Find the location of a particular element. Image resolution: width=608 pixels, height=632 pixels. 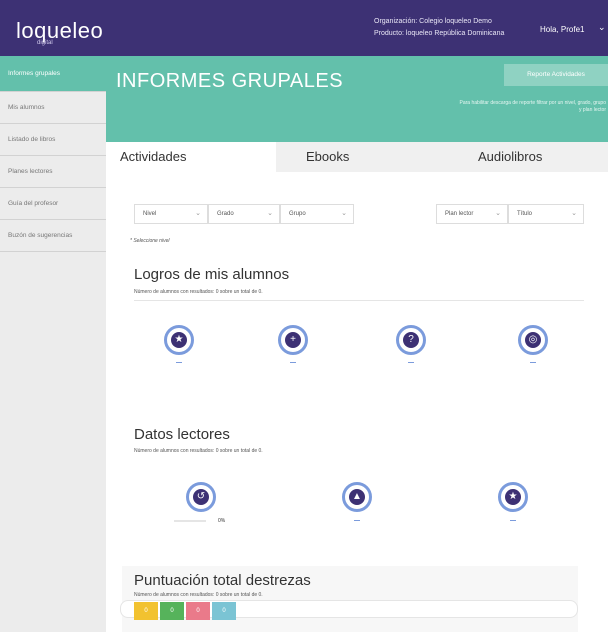

grupo-select: Grupo ⌄ is located at coordinates (317, 214).